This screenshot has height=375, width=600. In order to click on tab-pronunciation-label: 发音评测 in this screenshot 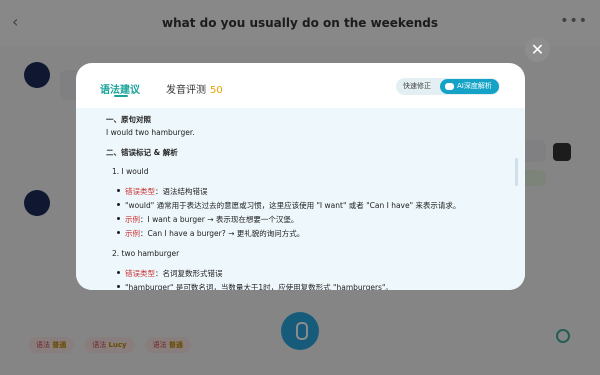, I will do `click(186, 90)`.